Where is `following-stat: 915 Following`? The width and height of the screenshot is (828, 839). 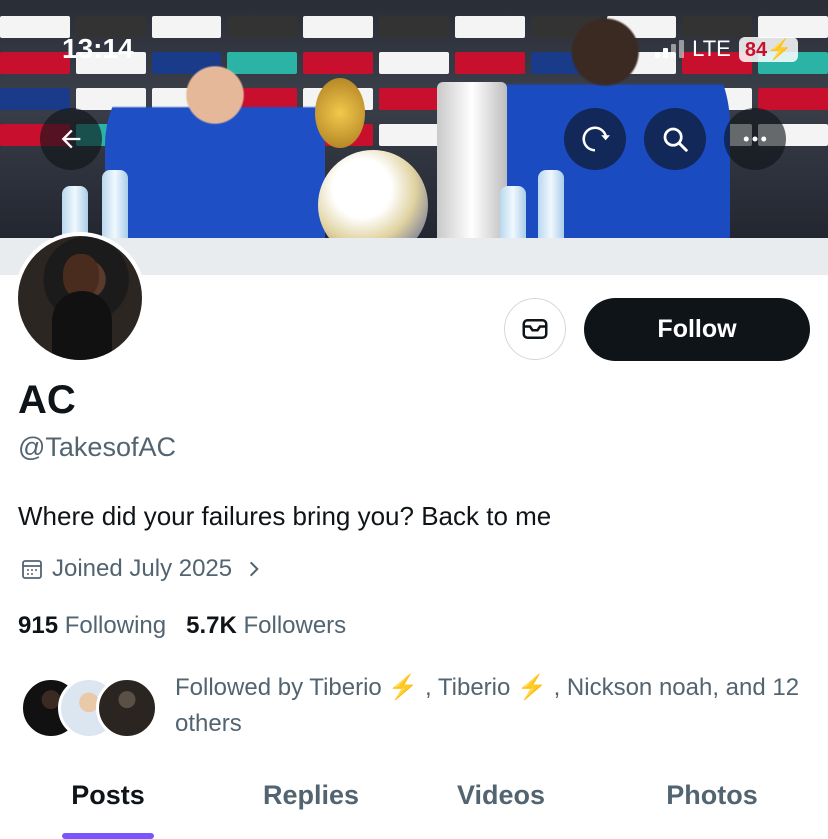 following-stat: 915 Following is located at coordinates (92, 626).